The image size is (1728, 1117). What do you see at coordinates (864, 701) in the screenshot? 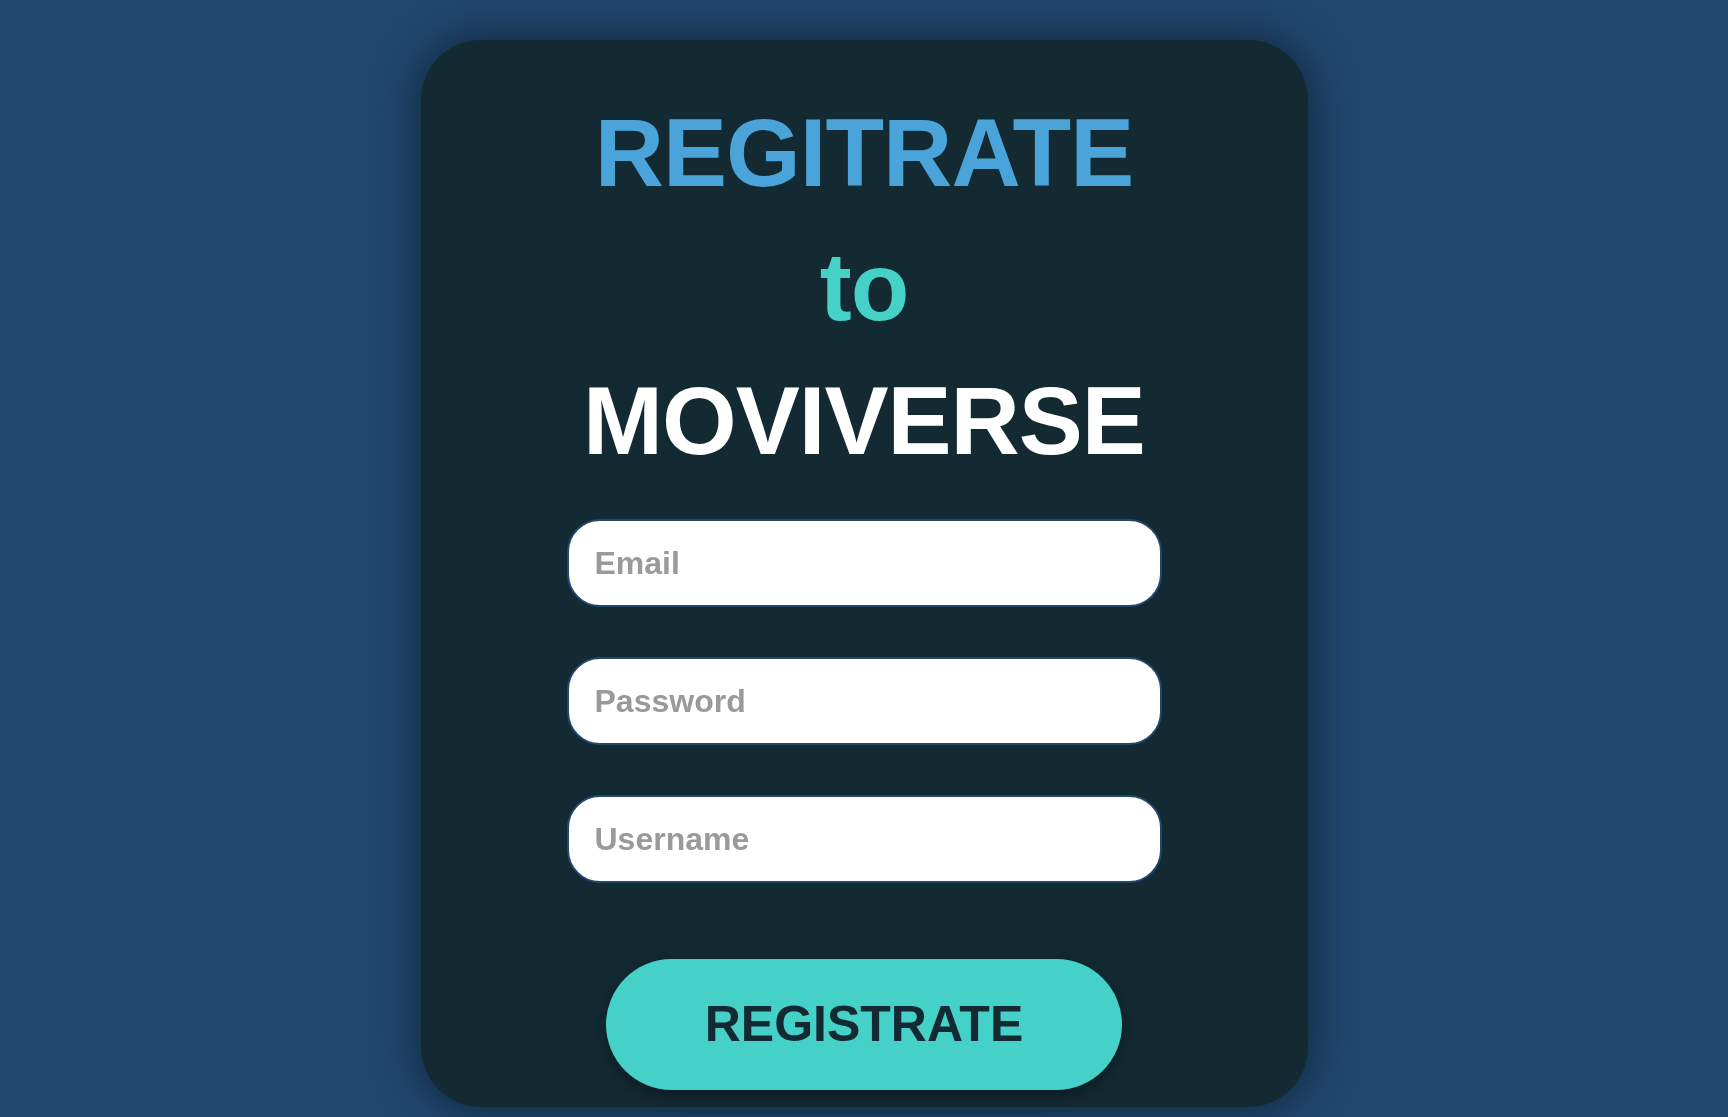
I see `input-field: Password` at bounding box center [864, 701].